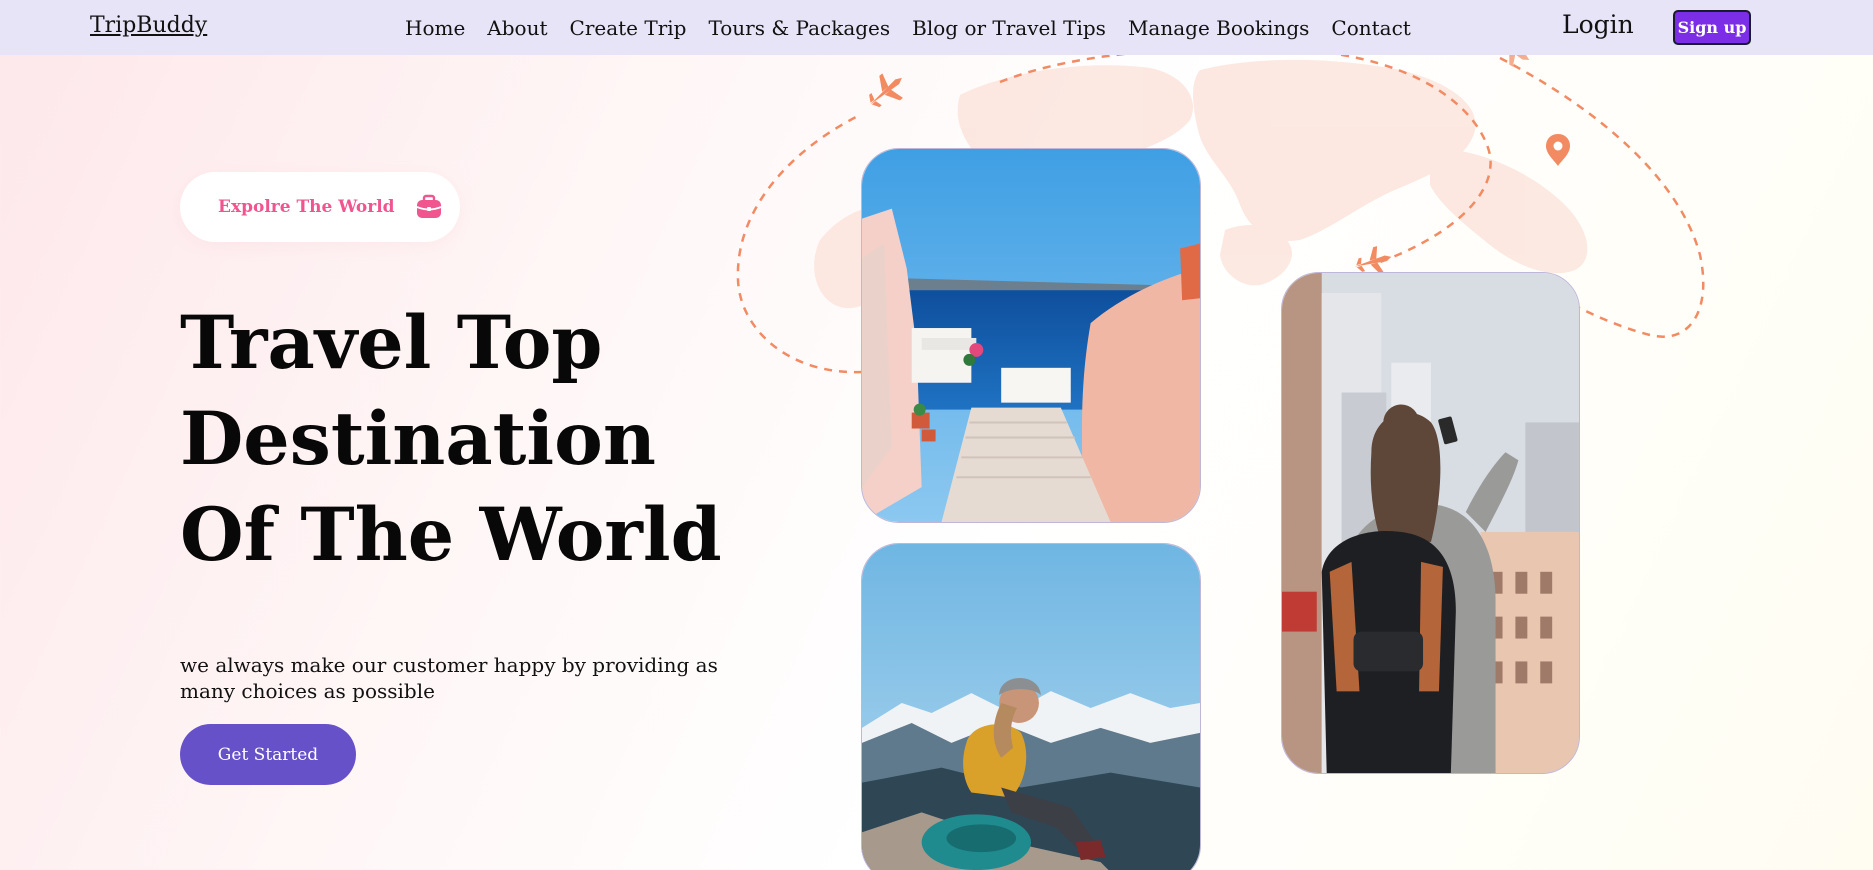  I want to click on city-traveler-photo, so click(1430, 523).